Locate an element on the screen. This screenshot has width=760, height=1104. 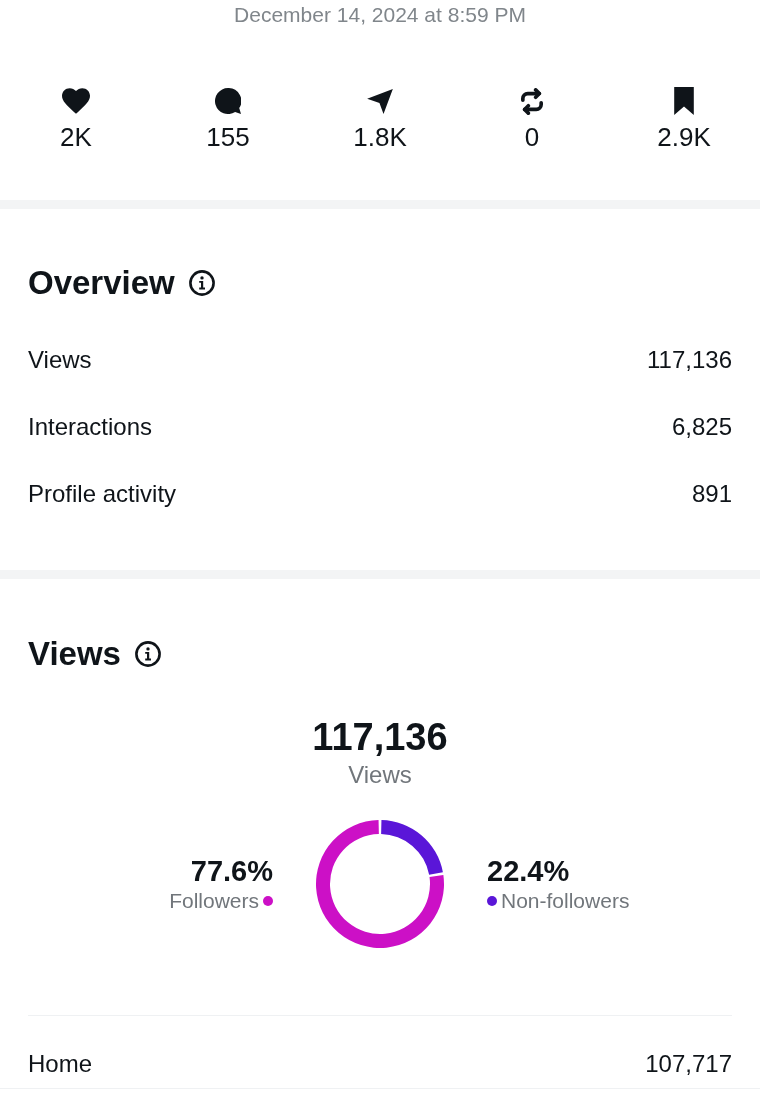
heart-icon is located at coordinates (76, 101).